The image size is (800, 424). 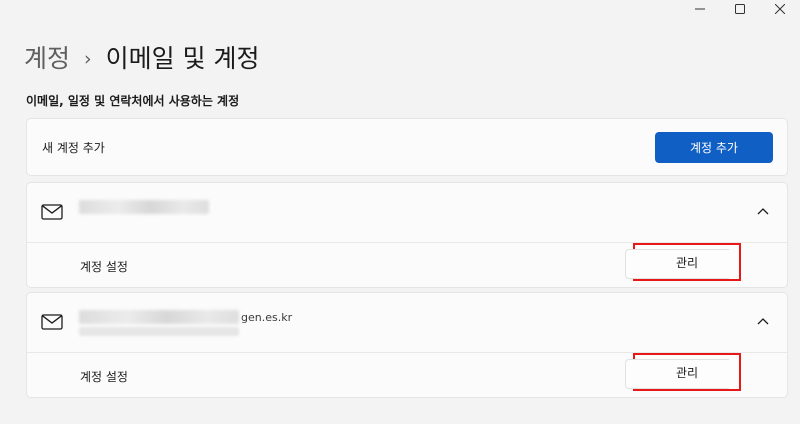 What do you see at coordinates (133, 101) in the screenshot?
I see `section-heading: 이메일, 일정 및 연락처에서 사용하는 계정` at bounding box center [133, 101].